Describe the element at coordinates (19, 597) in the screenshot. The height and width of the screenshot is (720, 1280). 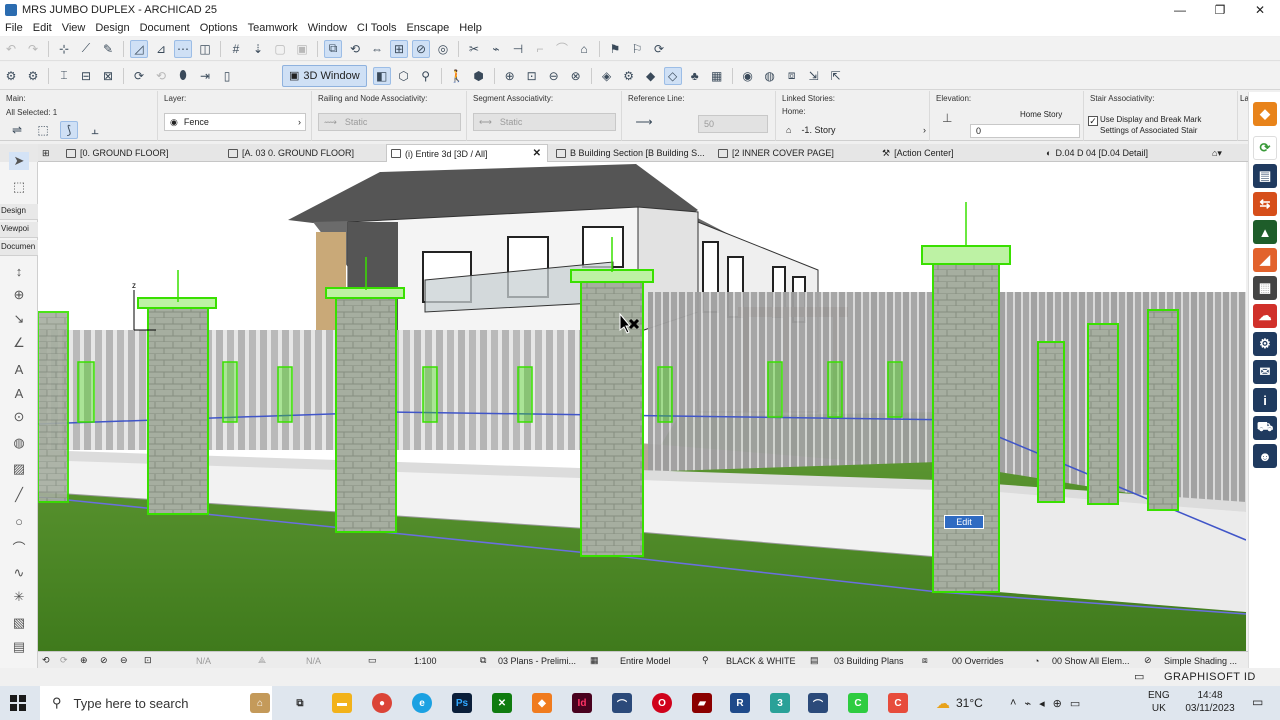
I see `hotspot-tool-icon: ✳` at that location.